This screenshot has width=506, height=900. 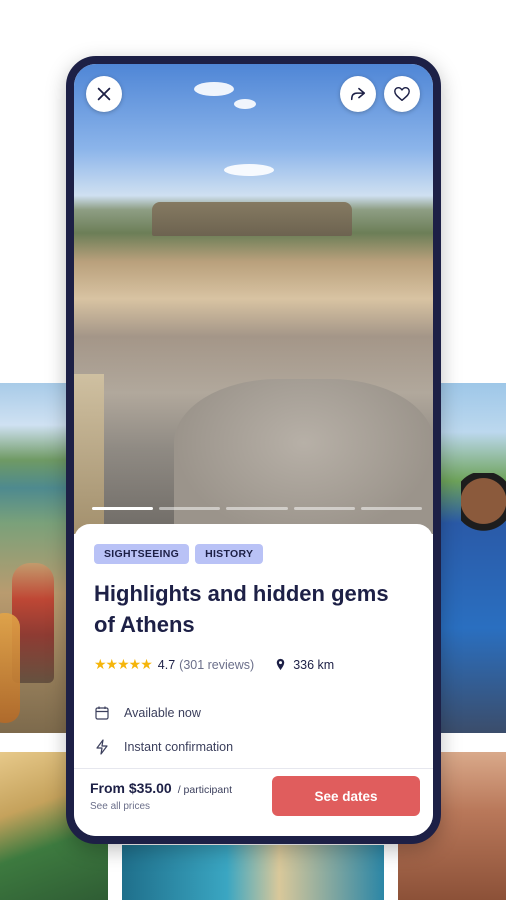 What do you see at coordinates (253, 768) in the screenshot?
I see `divider` at bounding box center [253, 768].